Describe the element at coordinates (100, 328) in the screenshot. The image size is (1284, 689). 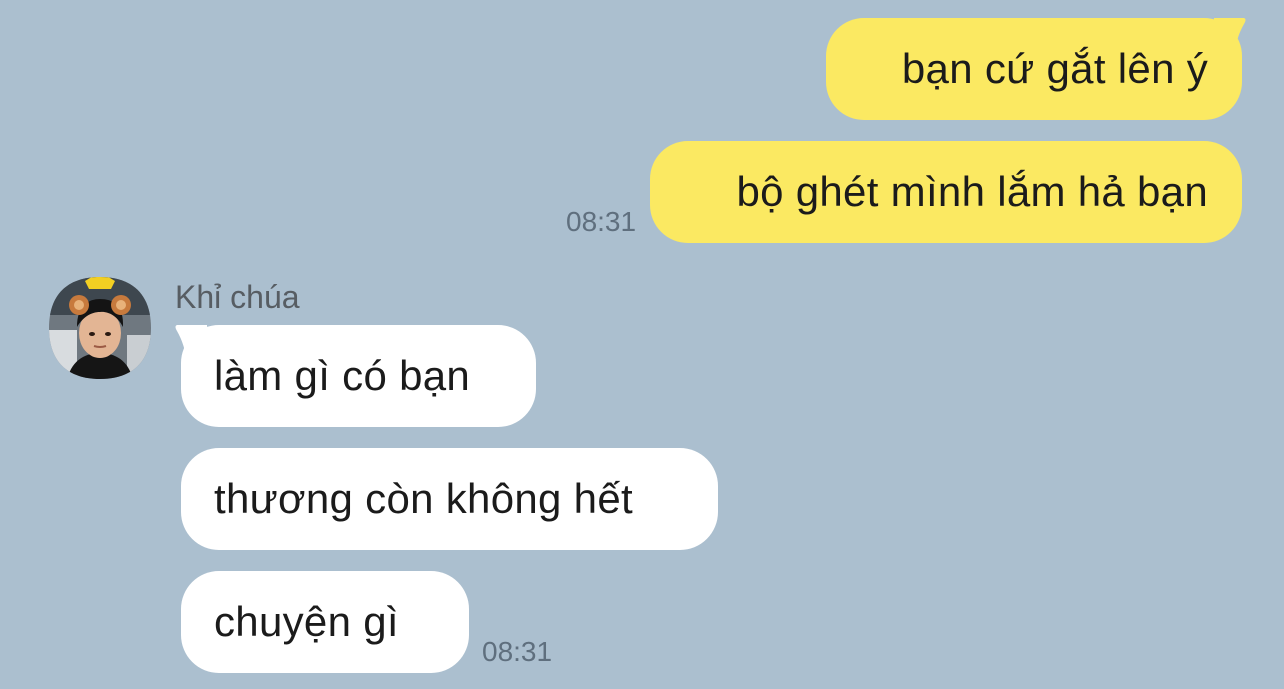
I see `user-avatar` at that location.